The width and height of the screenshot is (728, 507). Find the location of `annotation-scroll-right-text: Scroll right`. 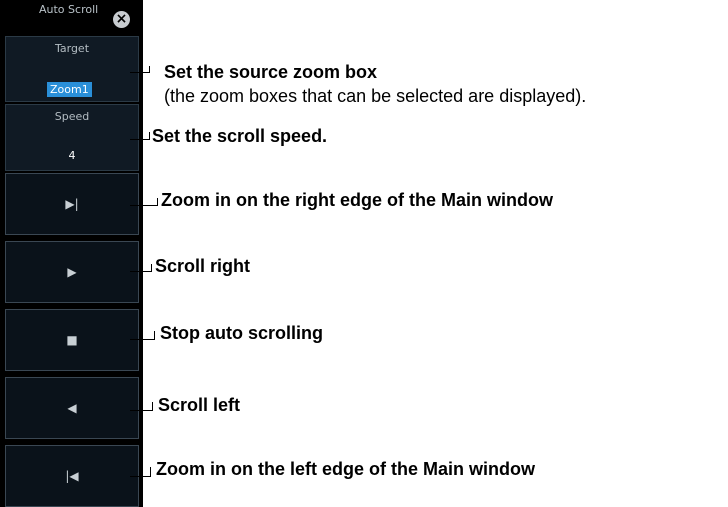

annotation-scroll-right-text: Scroll right is located at coordinates (203, 266).